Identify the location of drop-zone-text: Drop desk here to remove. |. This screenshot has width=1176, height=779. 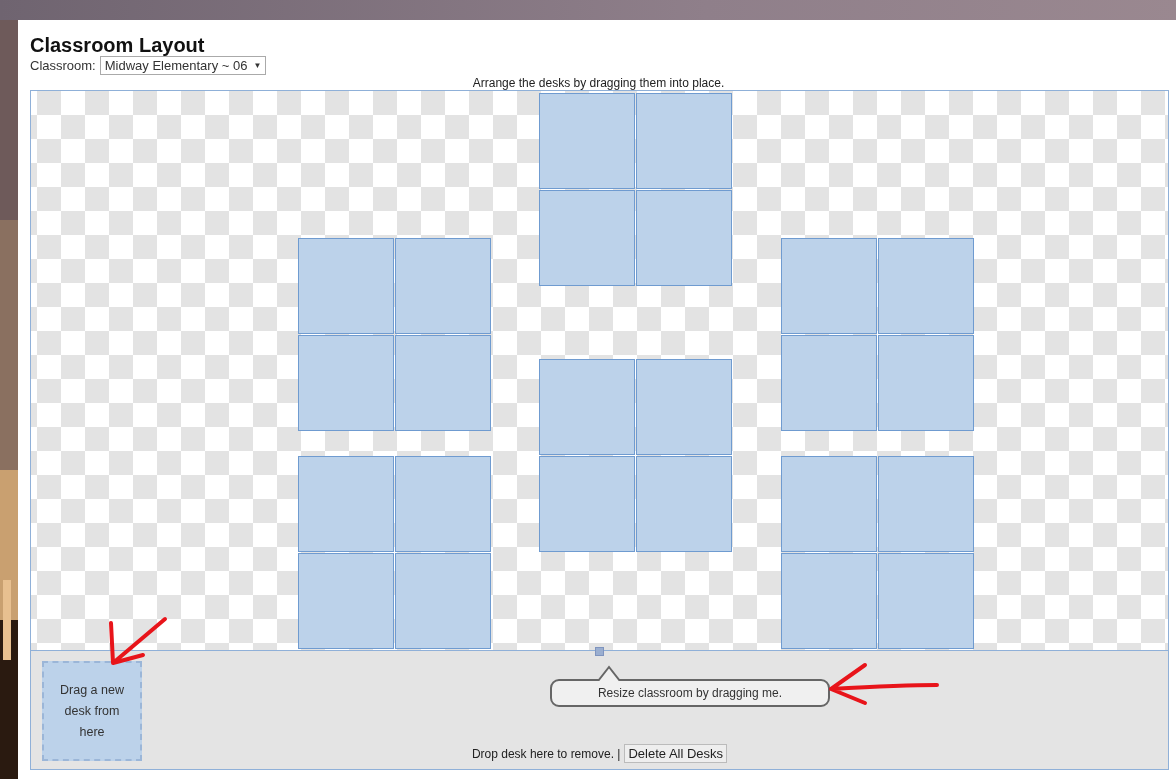
(546, 753).